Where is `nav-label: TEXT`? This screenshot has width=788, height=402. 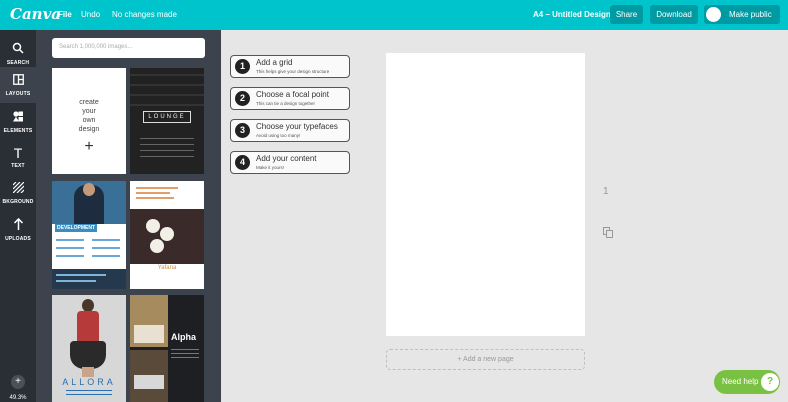
nav-label: TEXT is located at coordinates (18, 166).